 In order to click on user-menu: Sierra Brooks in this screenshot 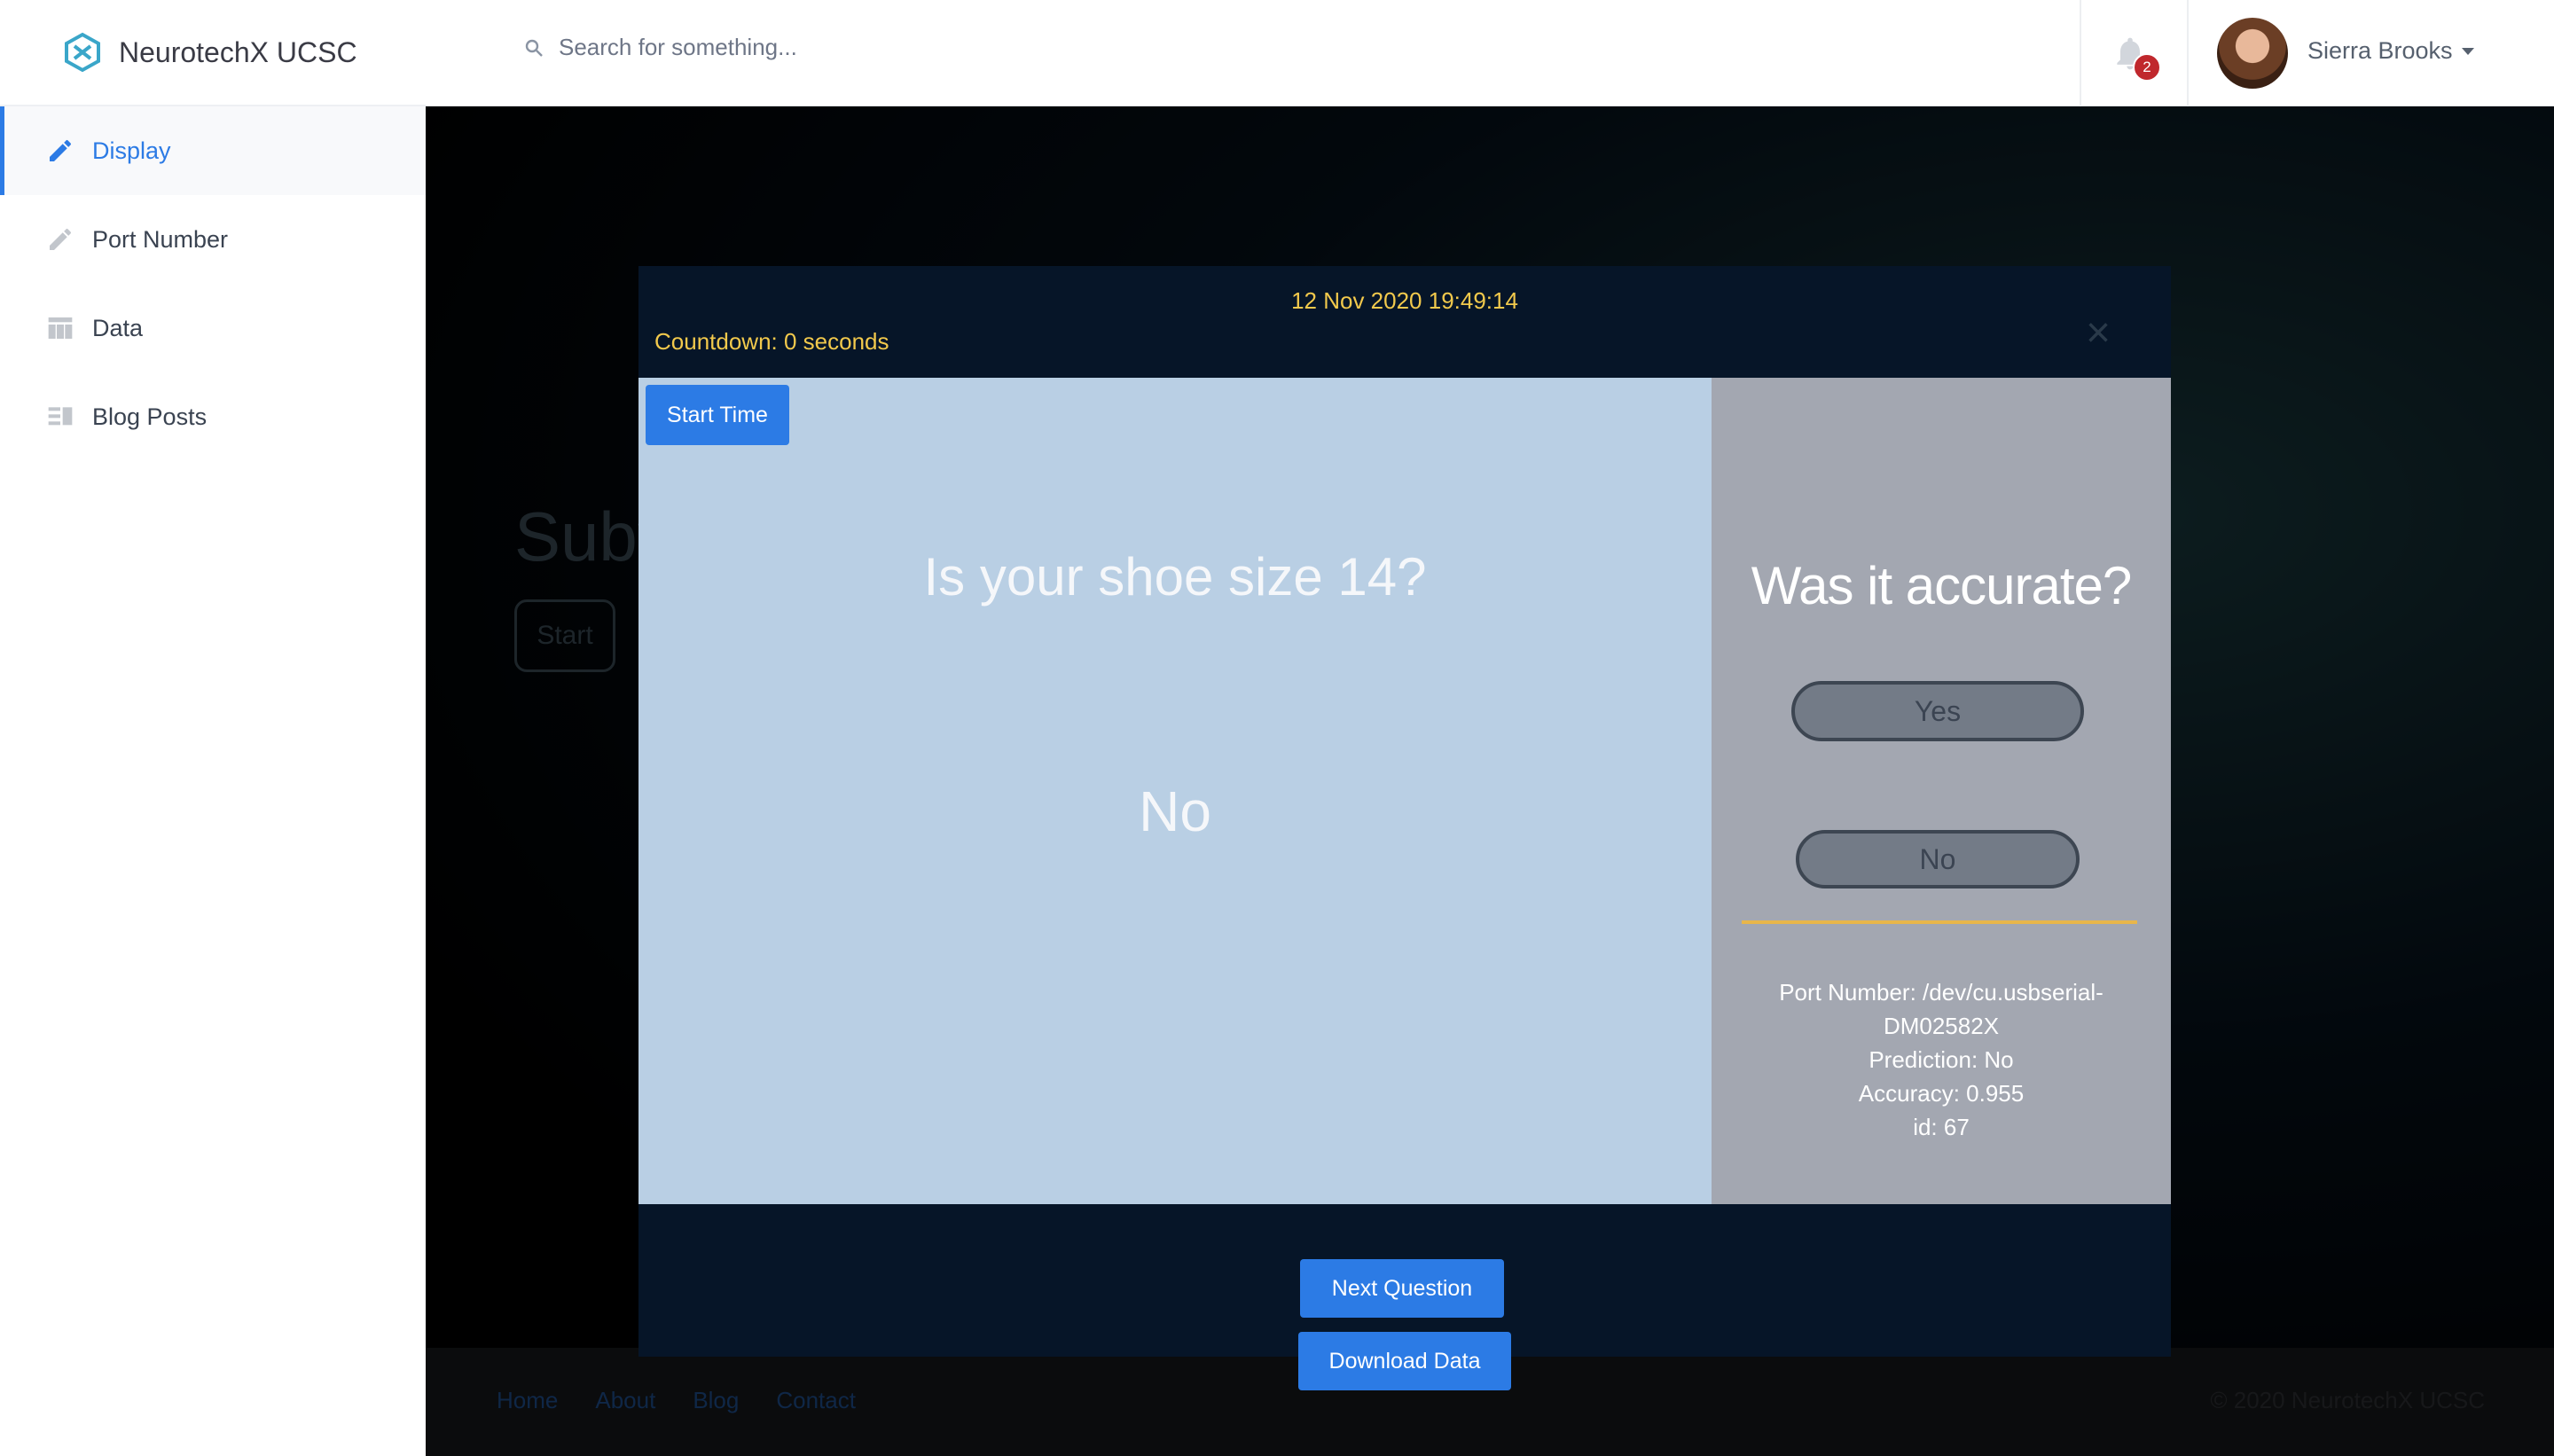, I will do `click(2390, 51)`.